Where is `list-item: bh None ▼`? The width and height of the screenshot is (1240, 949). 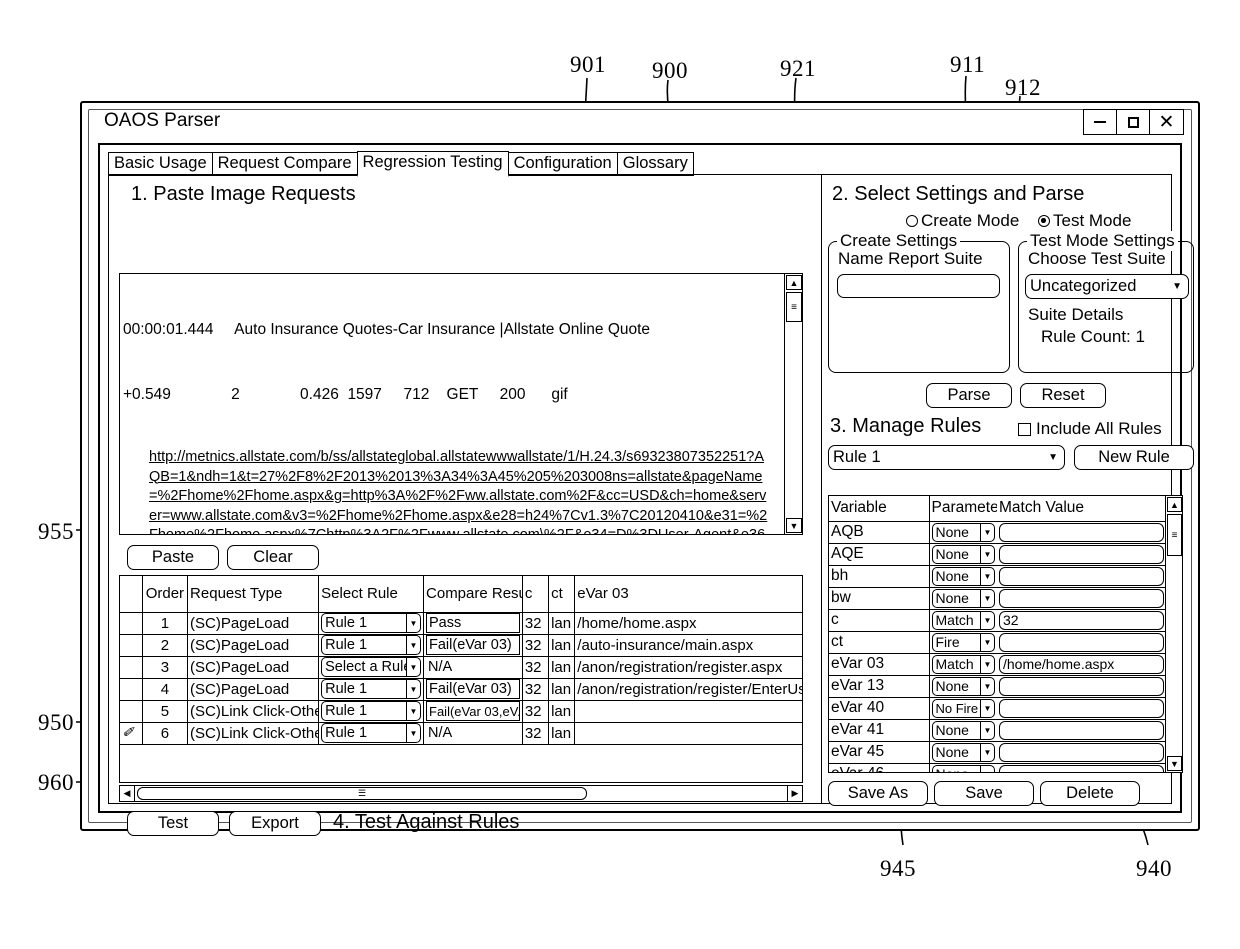
list-item: bh None ▼ is located at coordinates (997, 576).